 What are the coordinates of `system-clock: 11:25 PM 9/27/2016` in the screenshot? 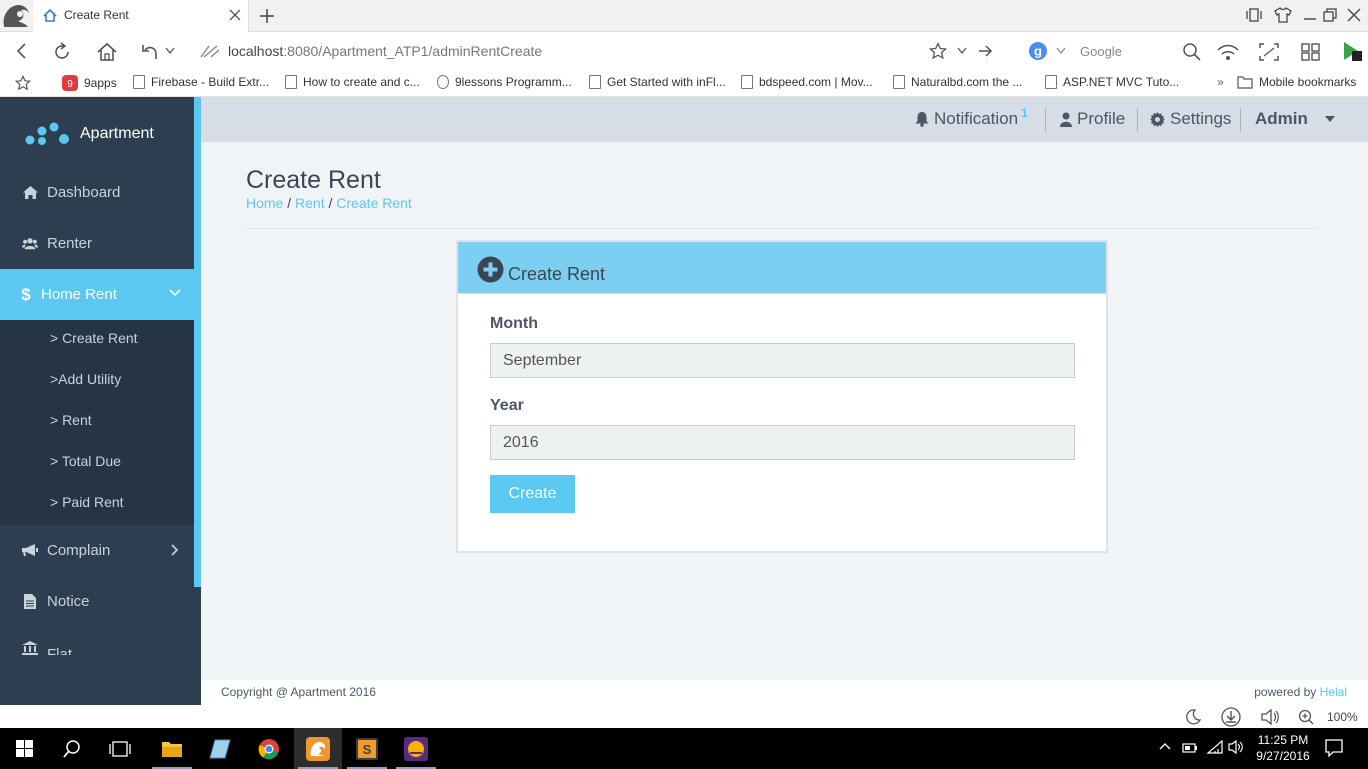 It's located at (1283, 748).